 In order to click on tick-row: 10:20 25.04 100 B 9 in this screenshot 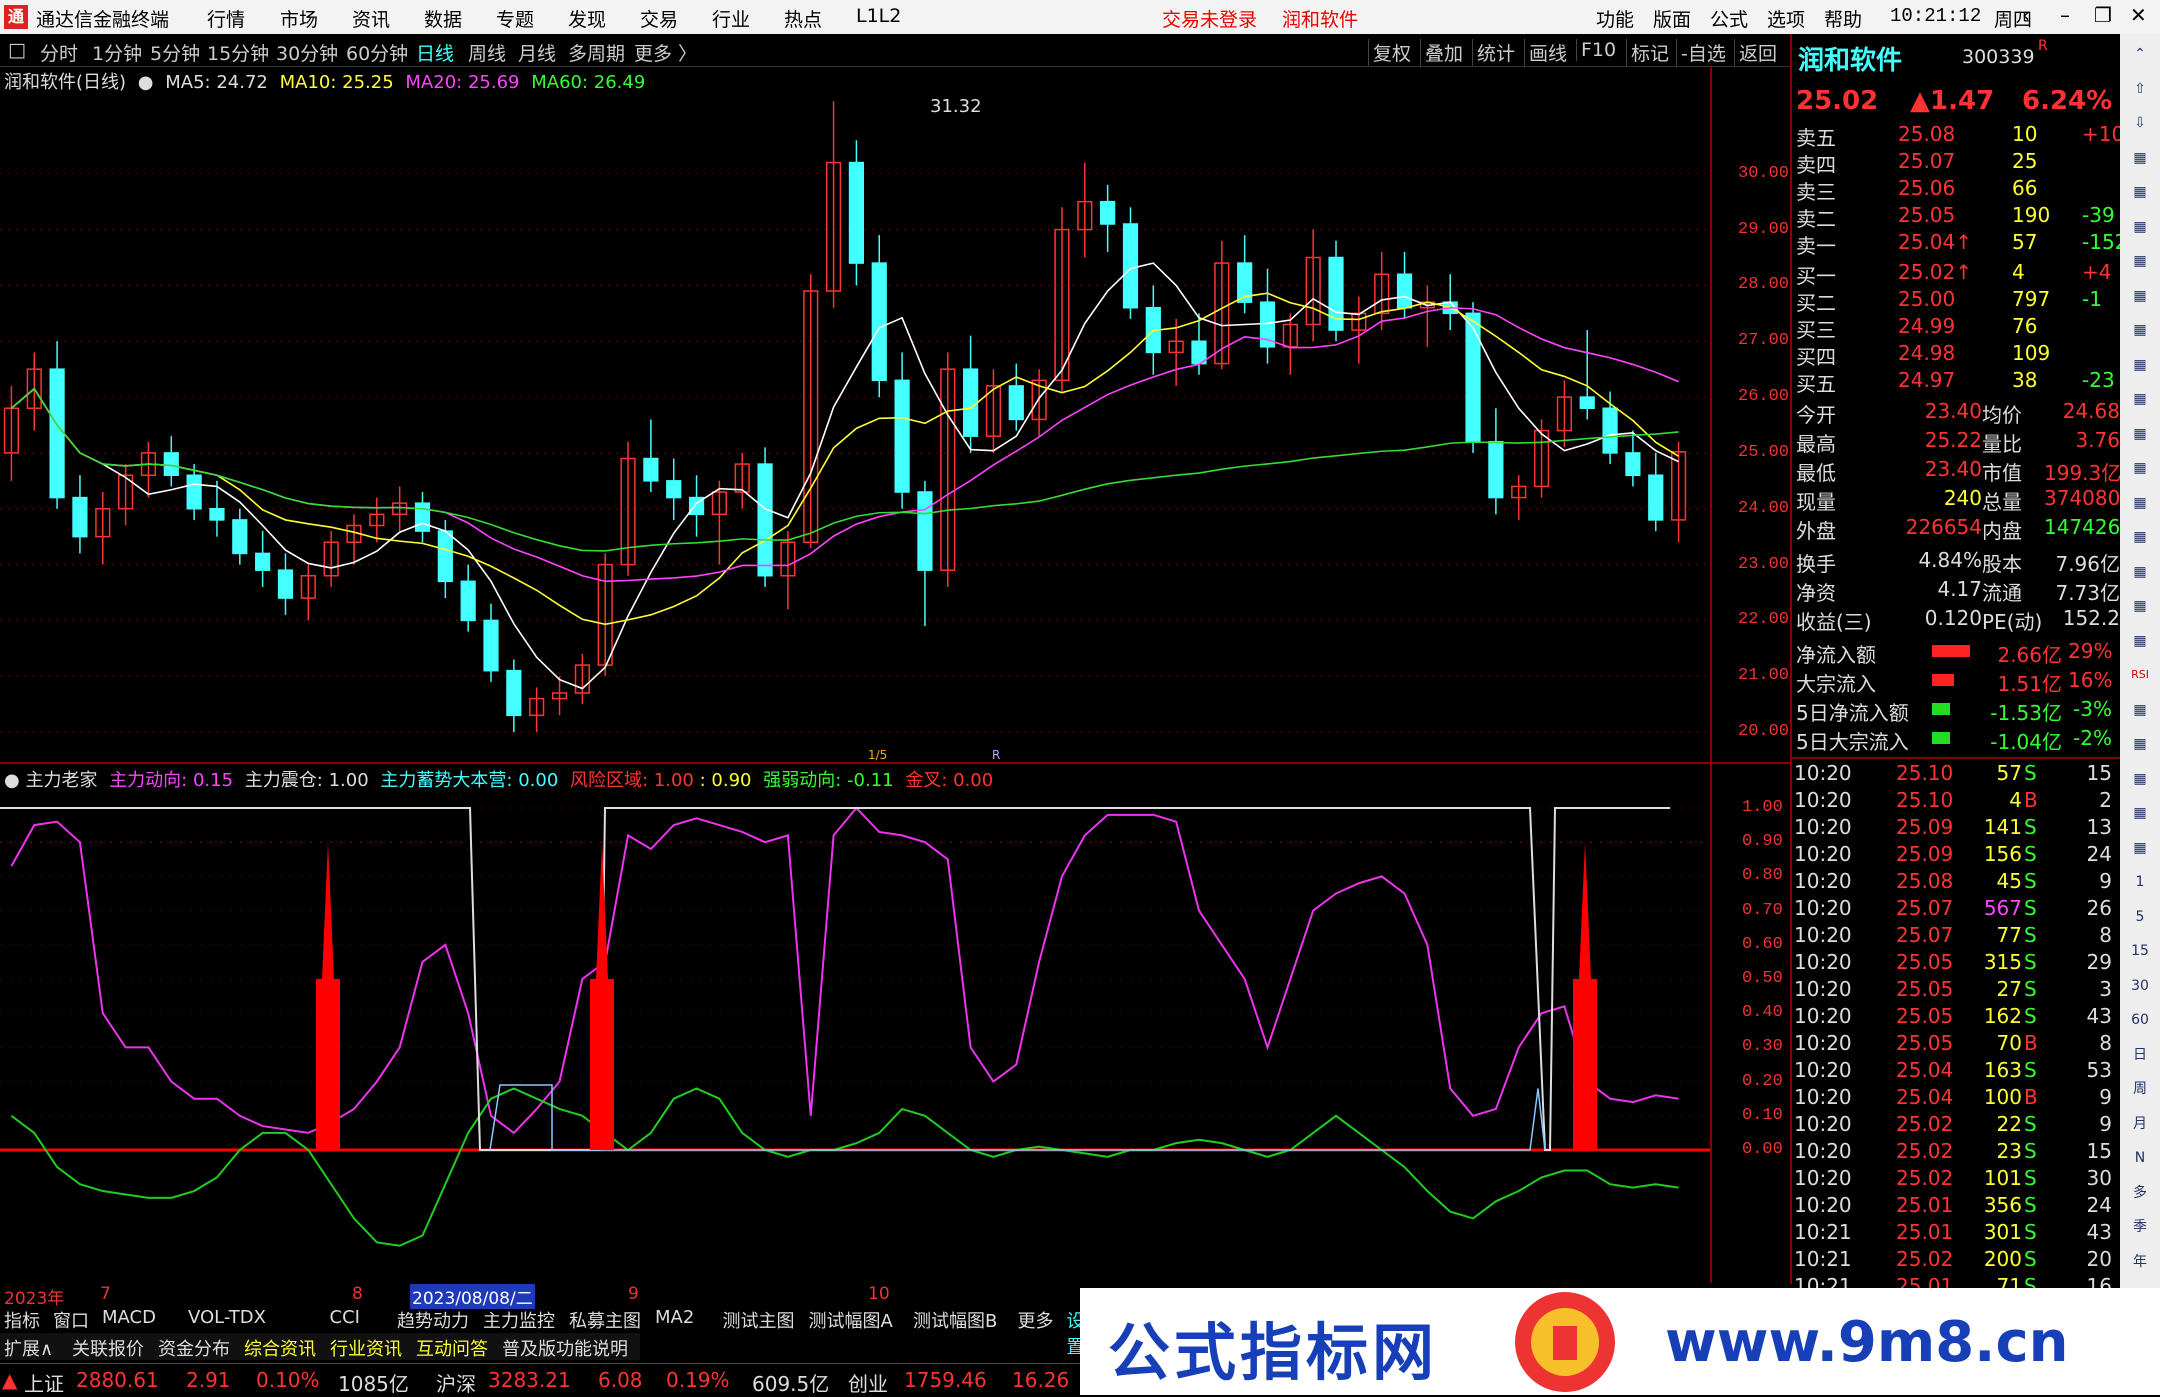, I will do `click(1957, 1098)`.